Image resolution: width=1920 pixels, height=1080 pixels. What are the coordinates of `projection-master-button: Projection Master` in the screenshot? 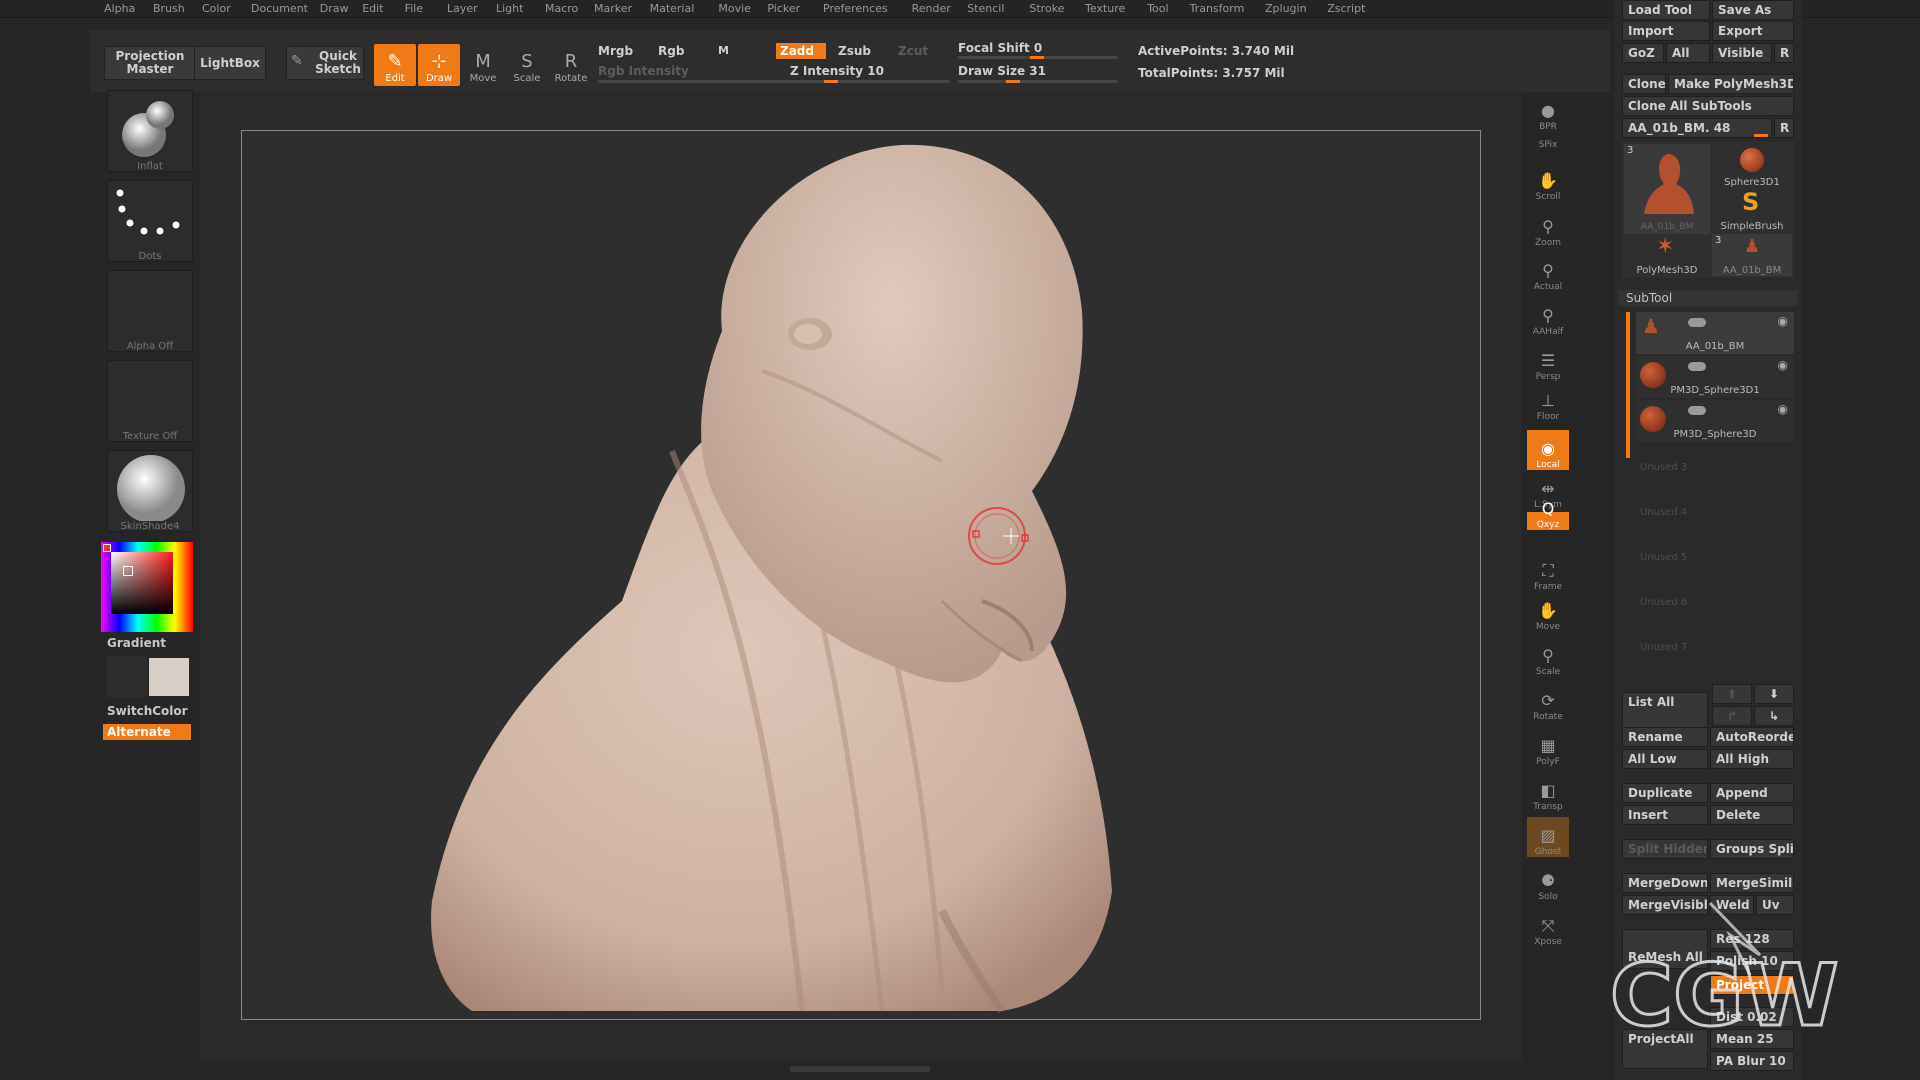 It's located at (150, 63).